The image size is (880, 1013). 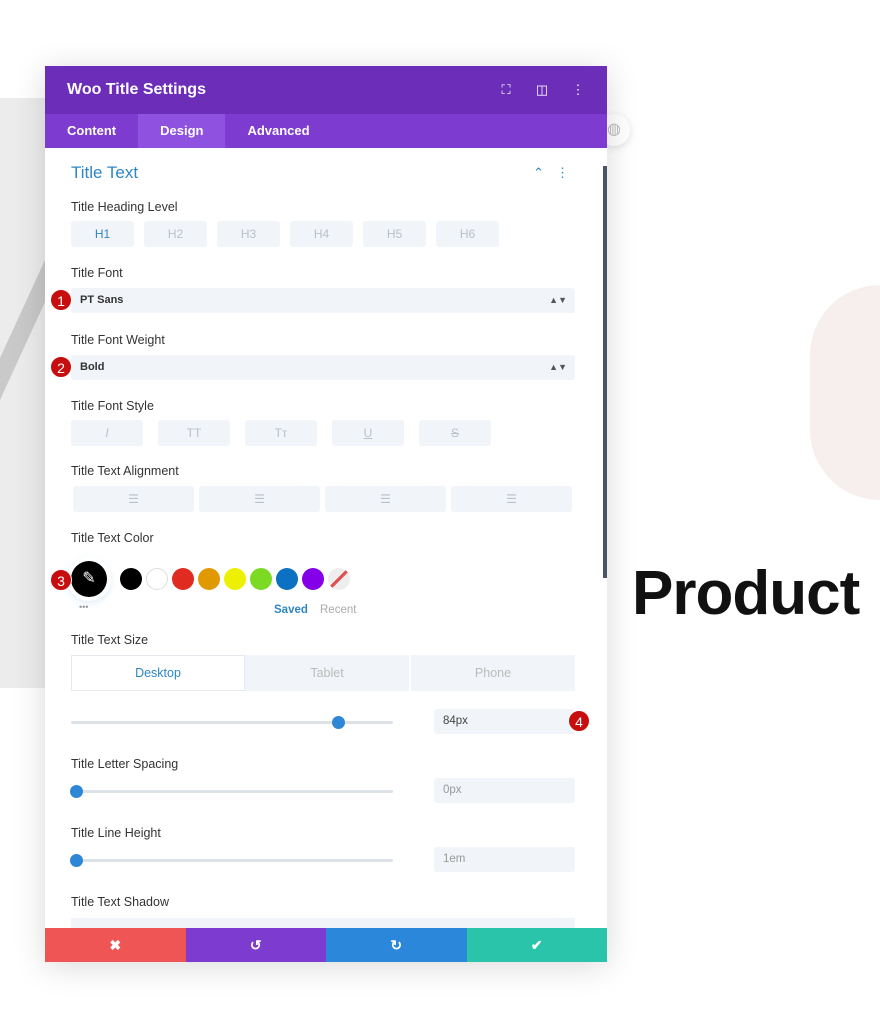 What do you see at coordinates (396, 945) in the screenshot?
I see `redo-button: ↻` at bounding box center [396, 945].